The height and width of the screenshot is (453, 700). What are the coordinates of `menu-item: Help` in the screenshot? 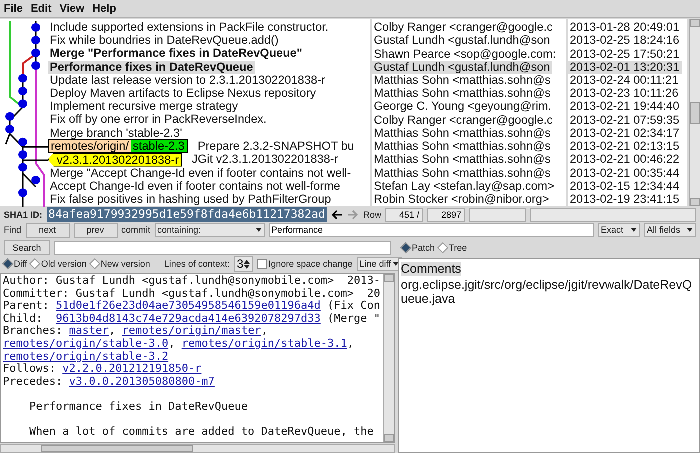 It's located at (104, 8).